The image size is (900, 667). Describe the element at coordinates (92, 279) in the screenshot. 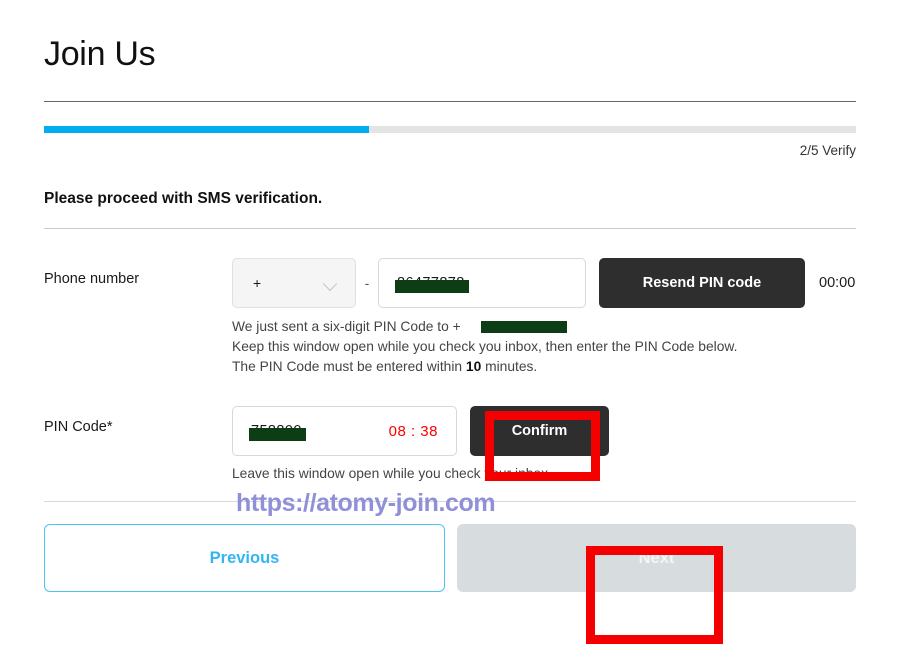

I see `phone-number-label: Phone number` at that location.